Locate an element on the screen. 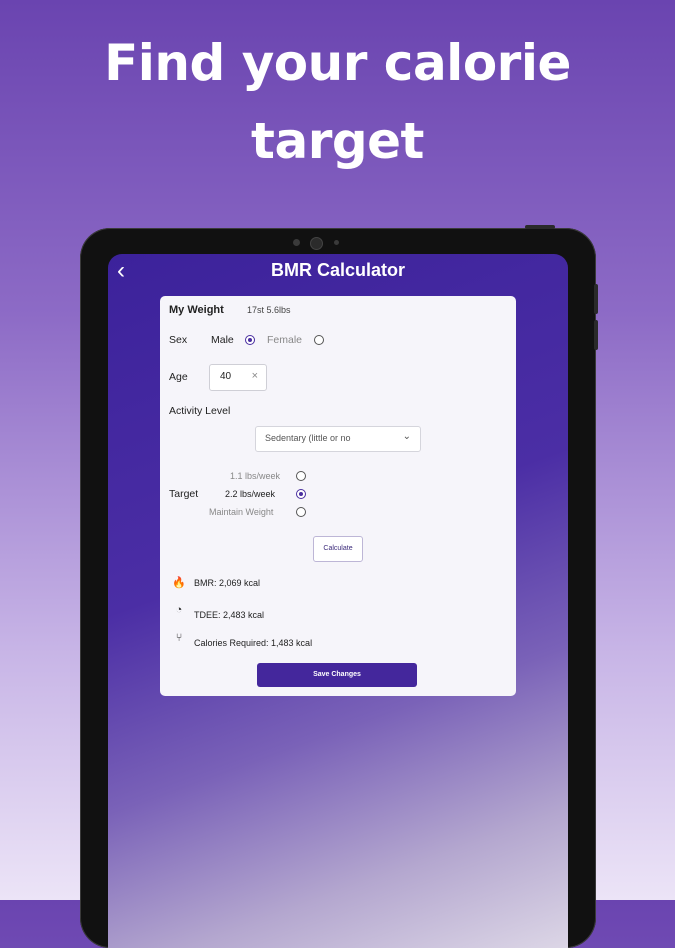 This screenshot has height=948, width=675. activity-level-select: Sedentary (little or no ⌄ is located at coordinates (338, 439).